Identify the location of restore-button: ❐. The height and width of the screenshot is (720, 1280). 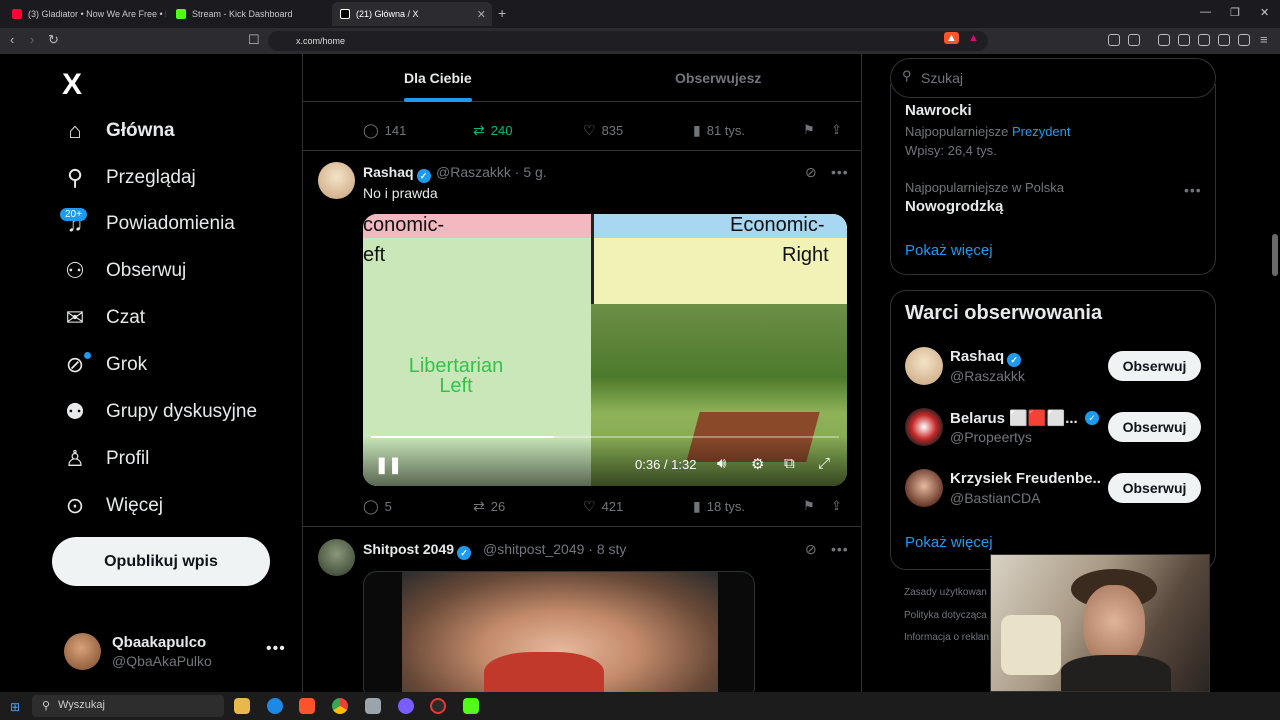
(1235, 12).